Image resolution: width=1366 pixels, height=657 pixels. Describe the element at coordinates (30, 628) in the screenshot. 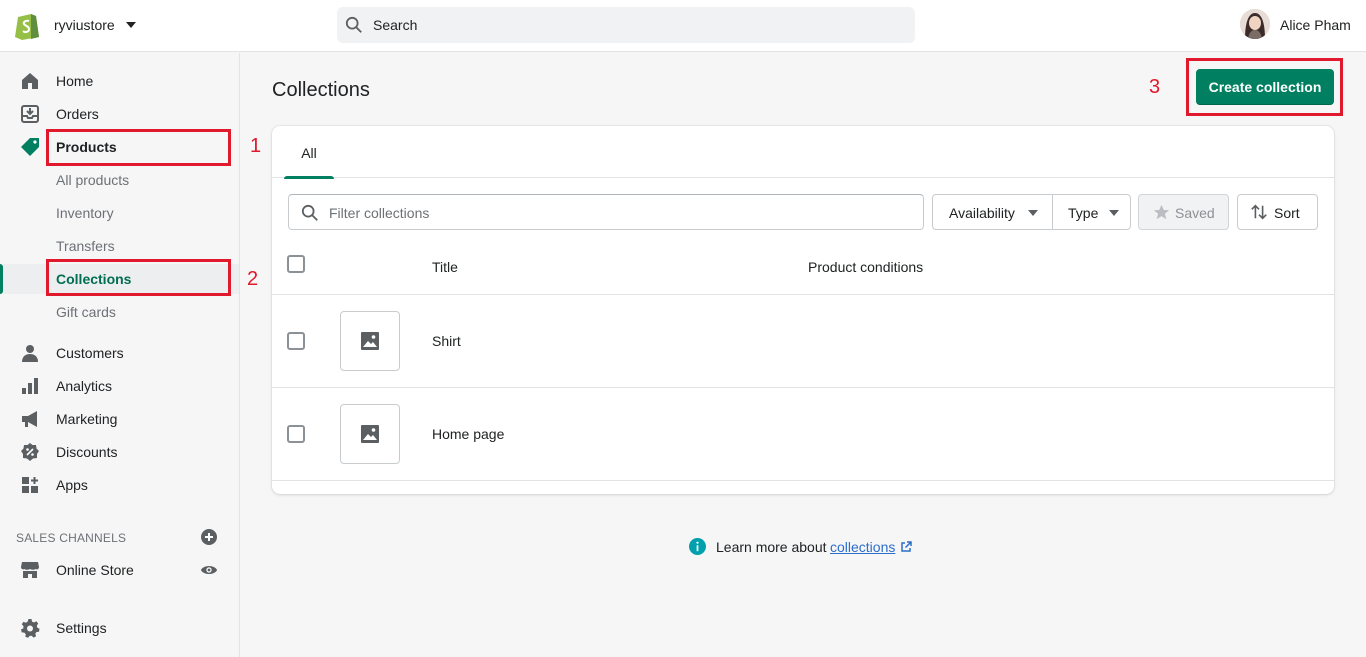

I see `gear-icon` at that location.